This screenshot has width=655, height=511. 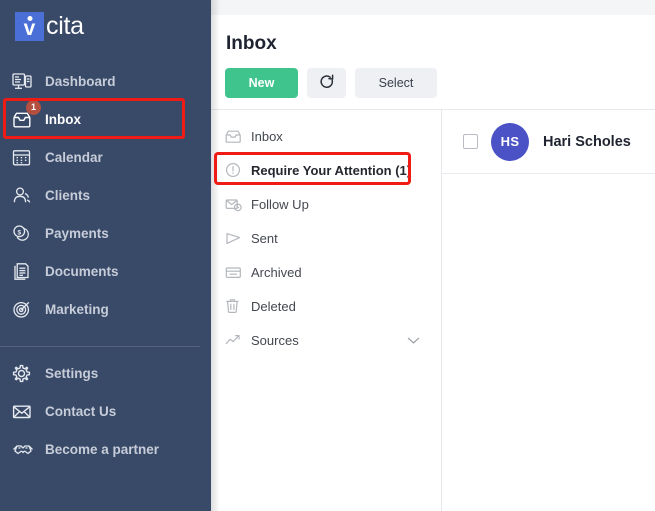 What do you see at coordinates (510, 141) in the screenshot?
I see `avatar: HS` at bounding box center [510, 141].